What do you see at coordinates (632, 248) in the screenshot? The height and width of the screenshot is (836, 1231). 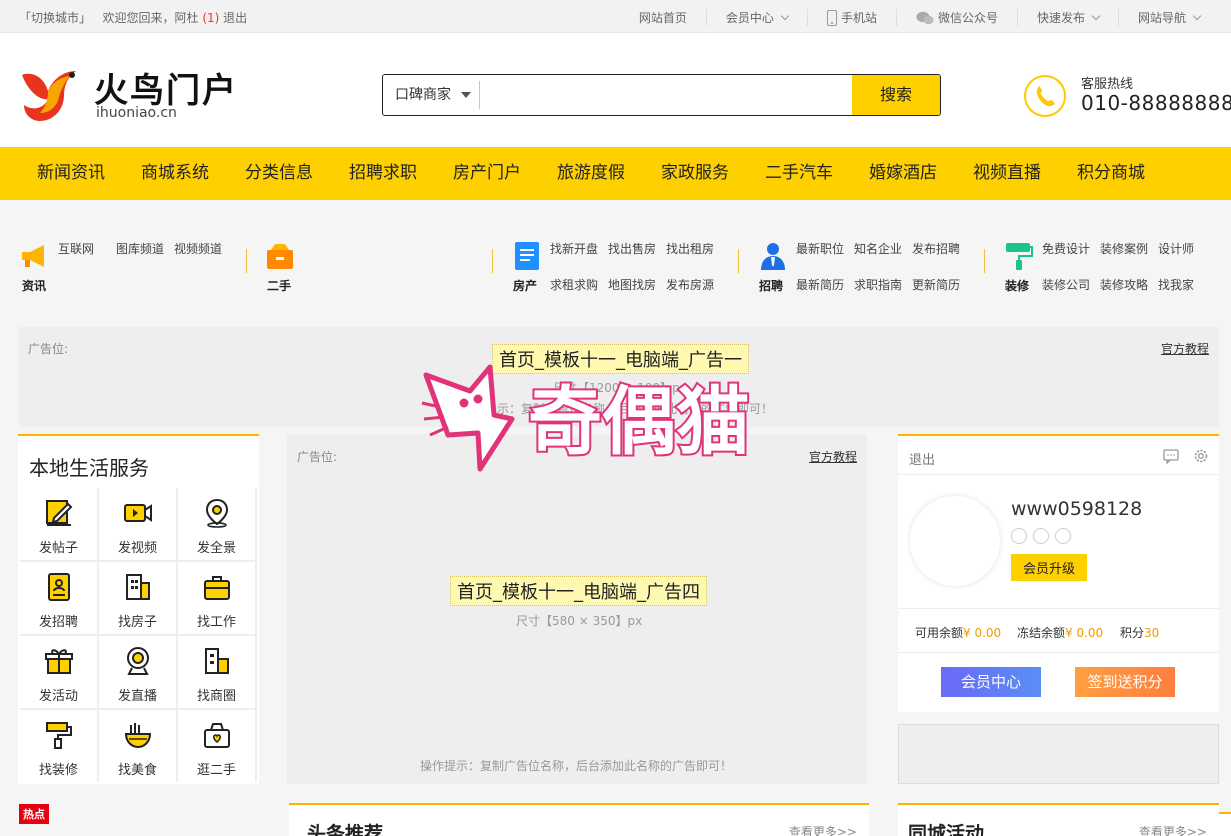 I see `category-house-link: 找出售房` at bounding box center [632, 248].